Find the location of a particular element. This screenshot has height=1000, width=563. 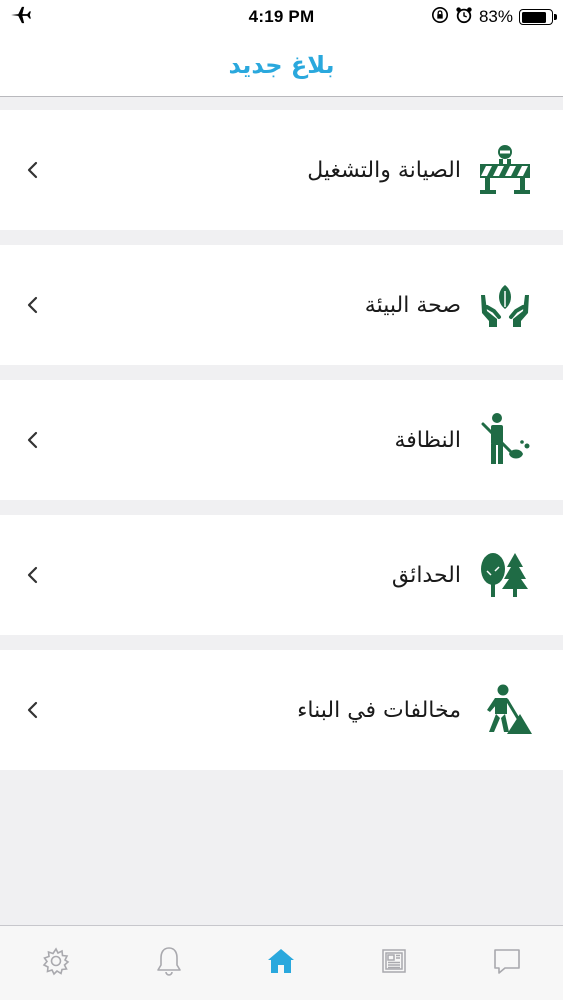

tab-bar is located at coordinates (281, 962).